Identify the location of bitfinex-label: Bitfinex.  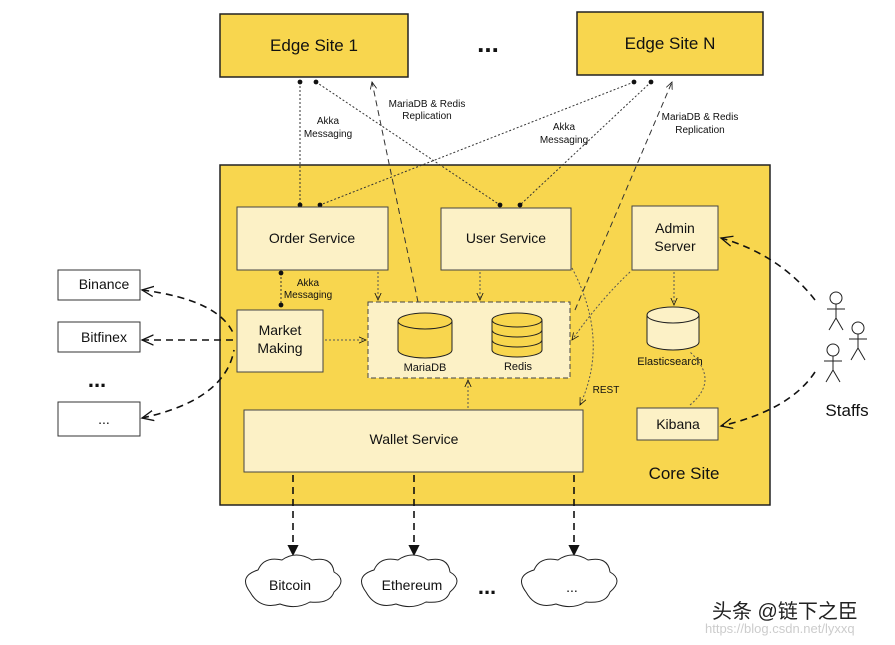
(104, 337).